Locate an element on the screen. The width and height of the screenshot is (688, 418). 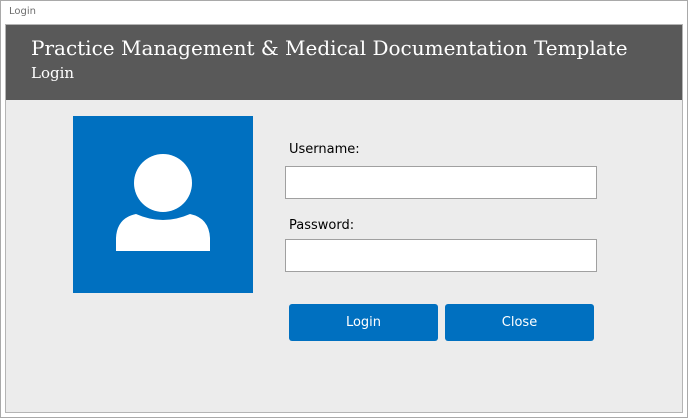
user-silhouette-icon is located at coordinates (163, 202).